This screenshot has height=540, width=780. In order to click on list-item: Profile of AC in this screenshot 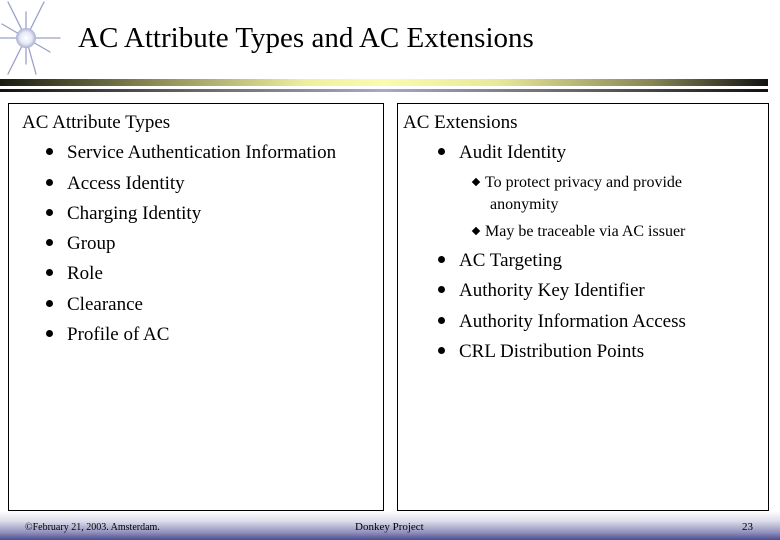, I will do `click(107, 335)`.